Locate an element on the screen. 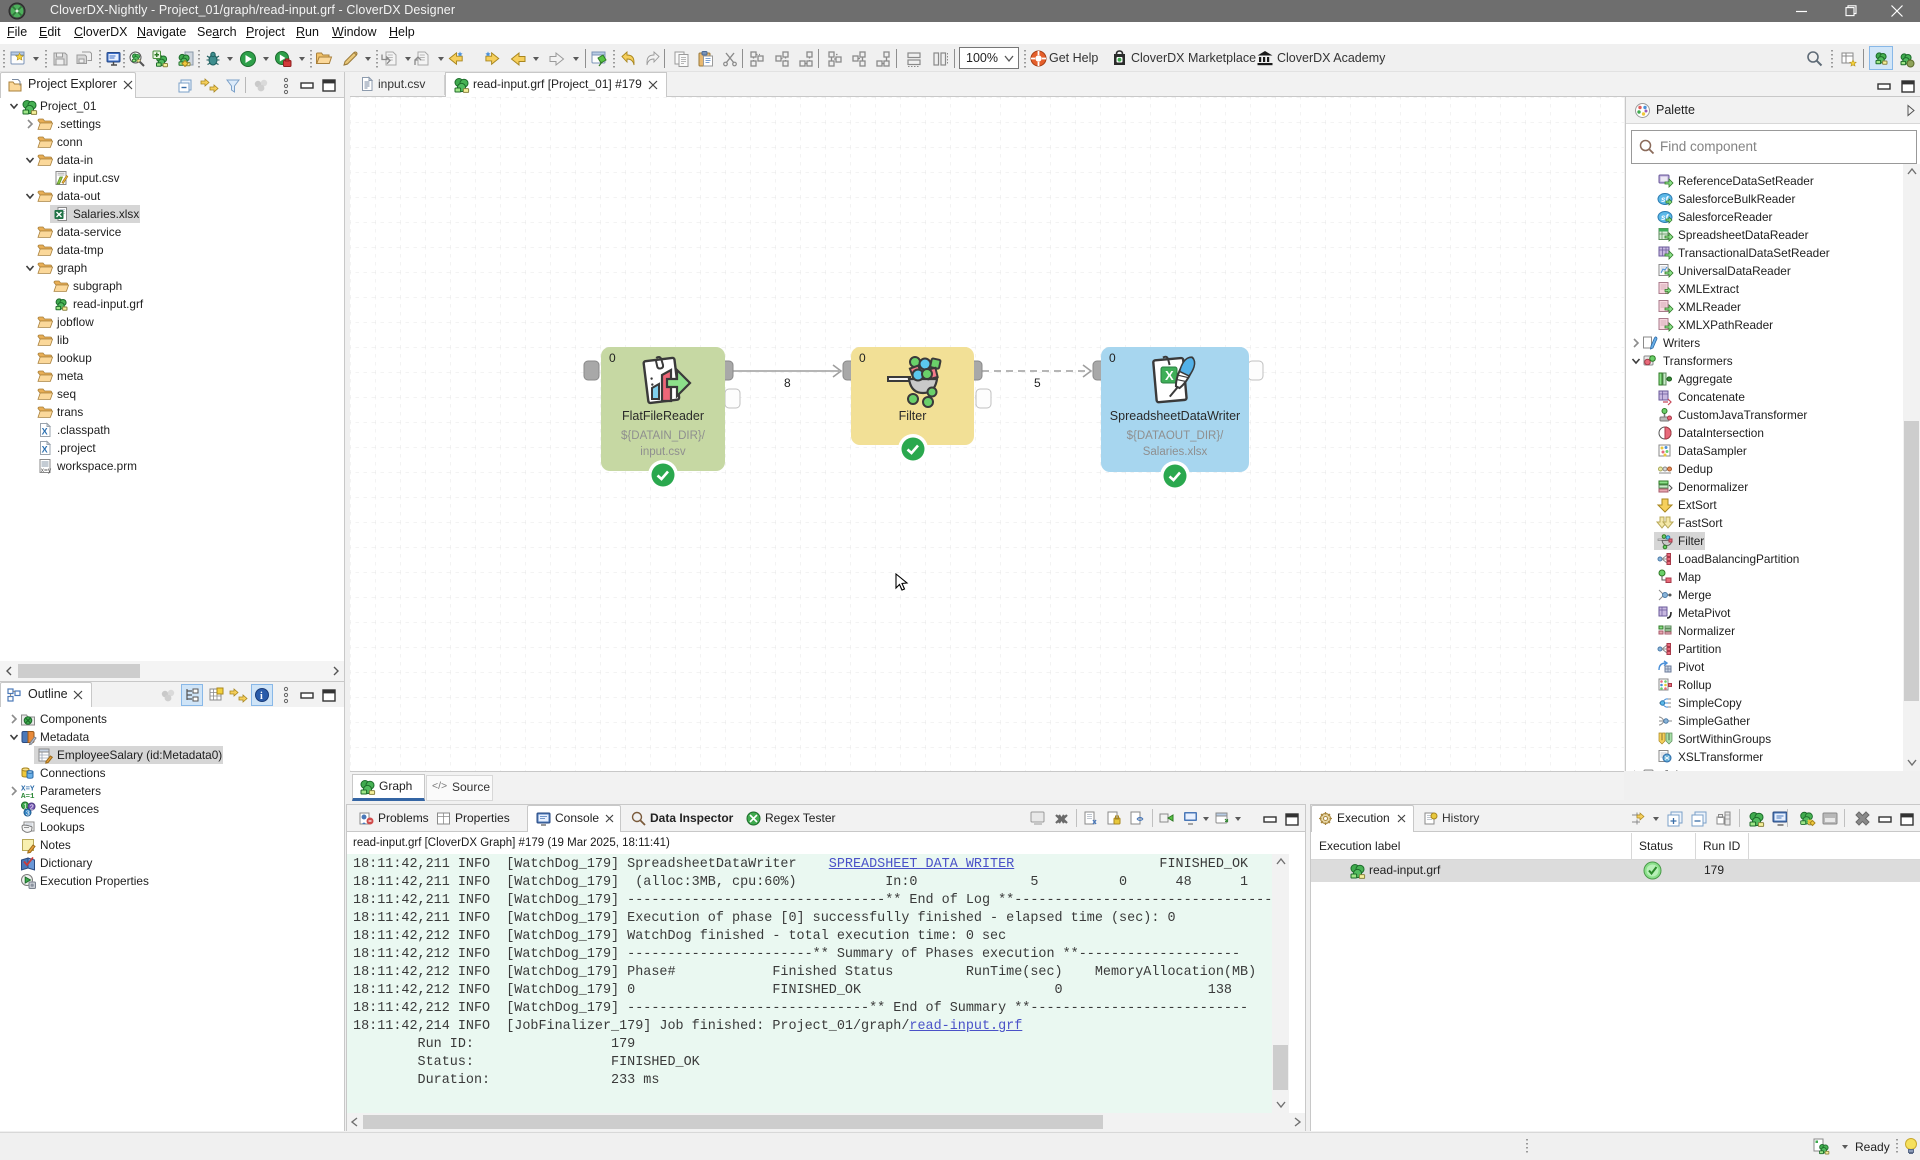  svg-text: X is located at coordinates (1169, 375).